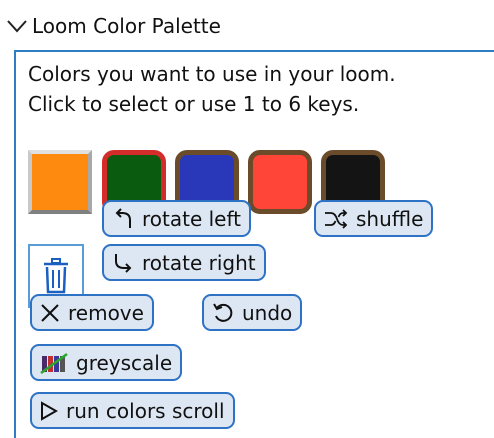  What do you see at coordinates (106, 312) in the screenshot?
I see `remove-label: remove` at bounding box center [106, 312].